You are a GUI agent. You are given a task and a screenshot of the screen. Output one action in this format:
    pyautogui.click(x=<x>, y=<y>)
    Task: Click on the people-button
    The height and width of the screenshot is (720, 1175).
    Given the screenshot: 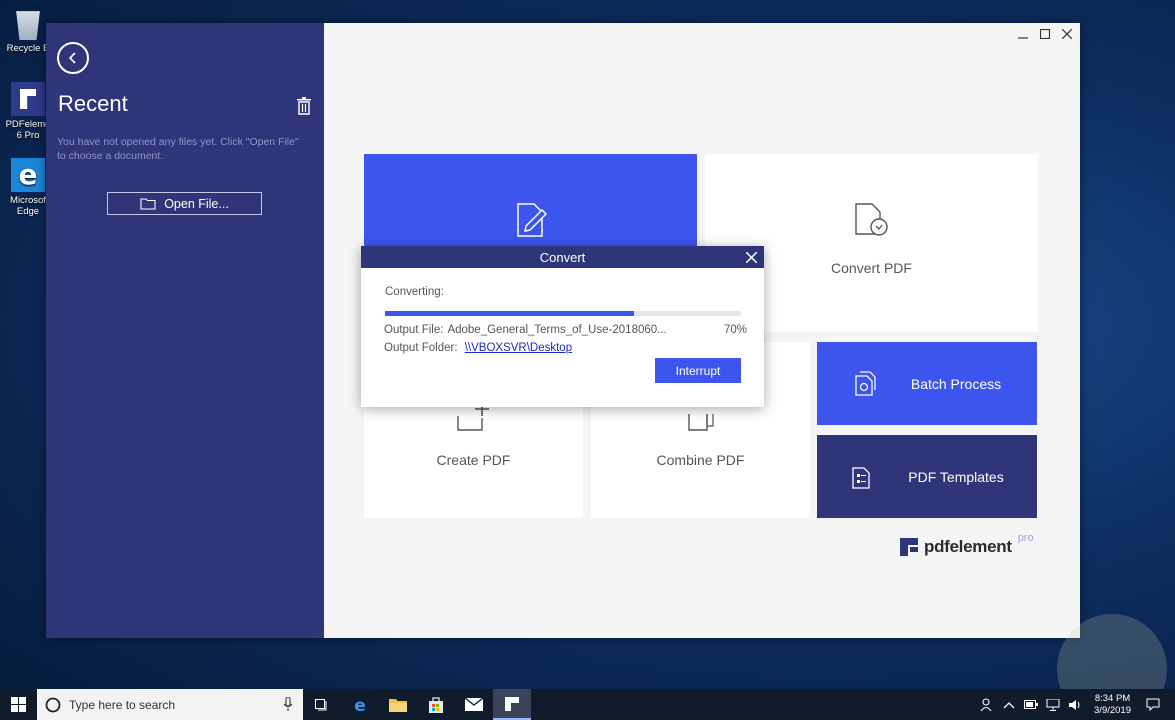 What is the action you would take?
    pyautogui.click(x=987, y=704)
    